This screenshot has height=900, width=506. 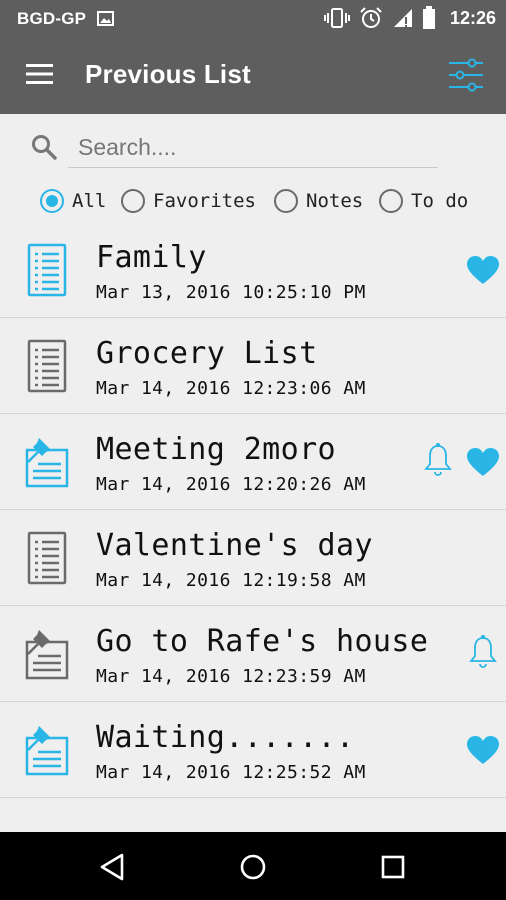 I want to click on item-title: Meeting 2moro, so click(x=216, y=449).